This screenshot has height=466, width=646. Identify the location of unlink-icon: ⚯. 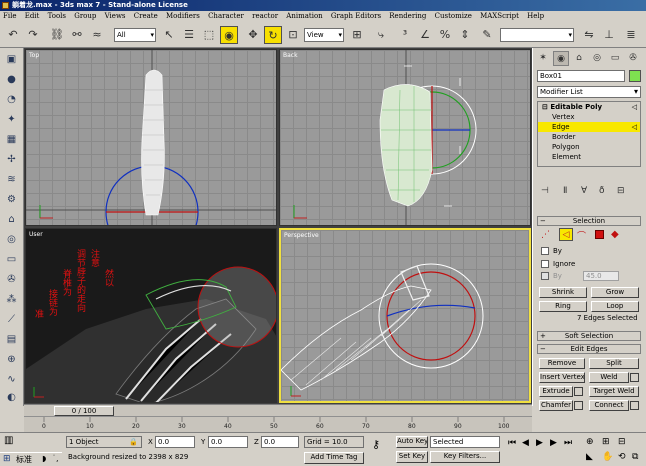
(77, 35).